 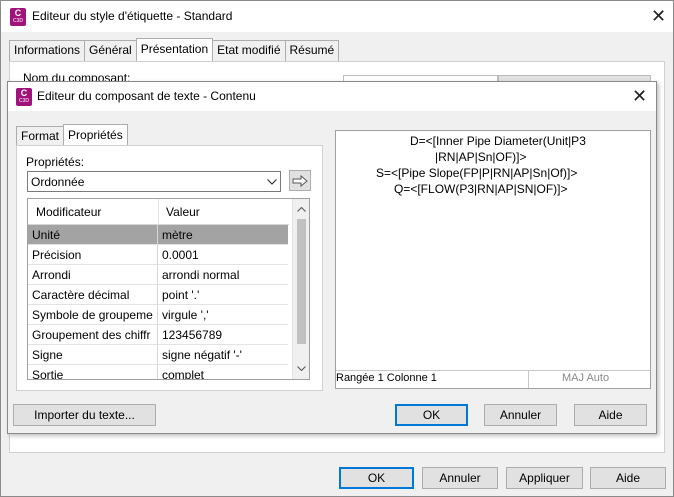 I want to click on outer-window-title: Editeur du style d'étiquette - Standard, so click(x=132, y=16).